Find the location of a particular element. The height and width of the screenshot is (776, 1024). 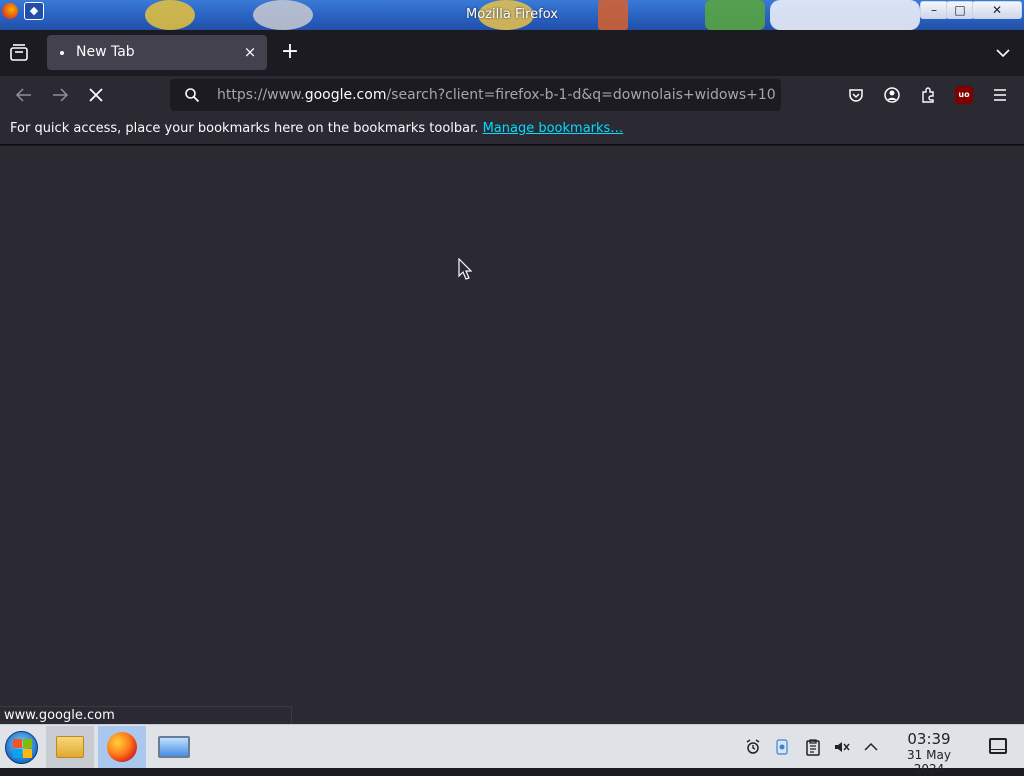

tab-strip: New Tab × + is located at coordinates (512, 53).